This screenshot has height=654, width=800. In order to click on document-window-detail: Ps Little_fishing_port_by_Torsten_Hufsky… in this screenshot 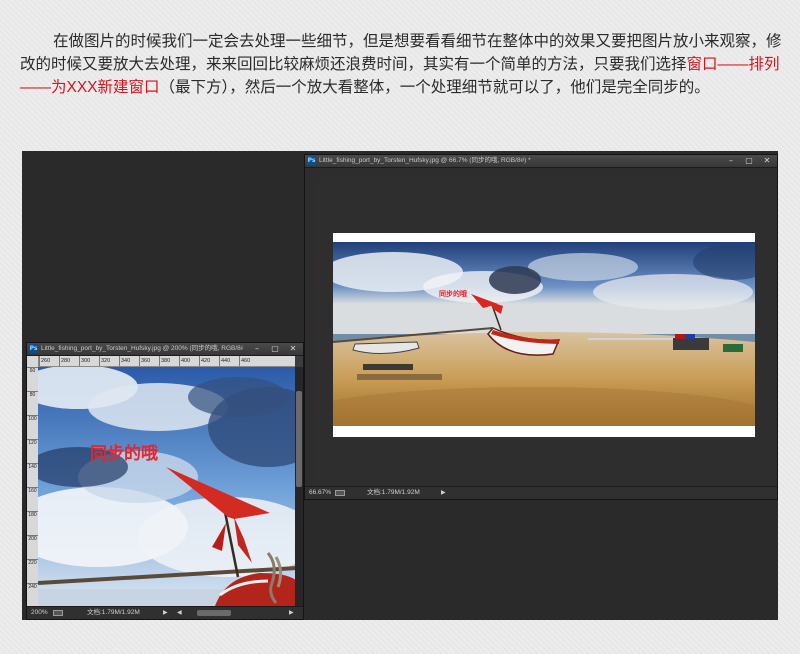, I will do `click(165, 481)`.